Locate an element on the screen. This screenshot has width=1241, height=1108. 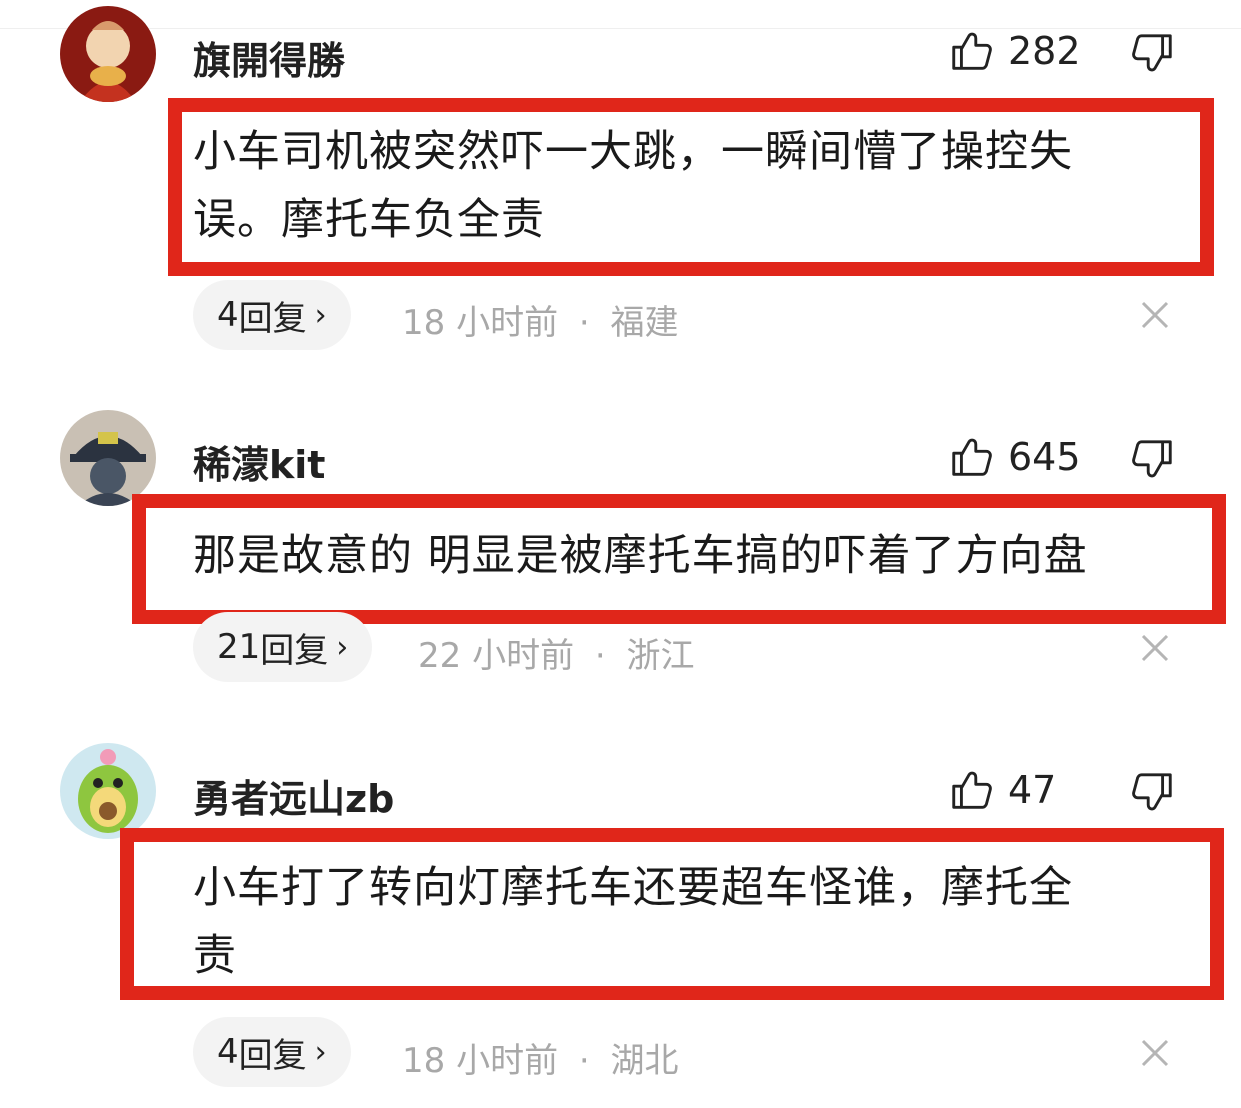
like-button: 645 is located at coordinates (1014, 457).